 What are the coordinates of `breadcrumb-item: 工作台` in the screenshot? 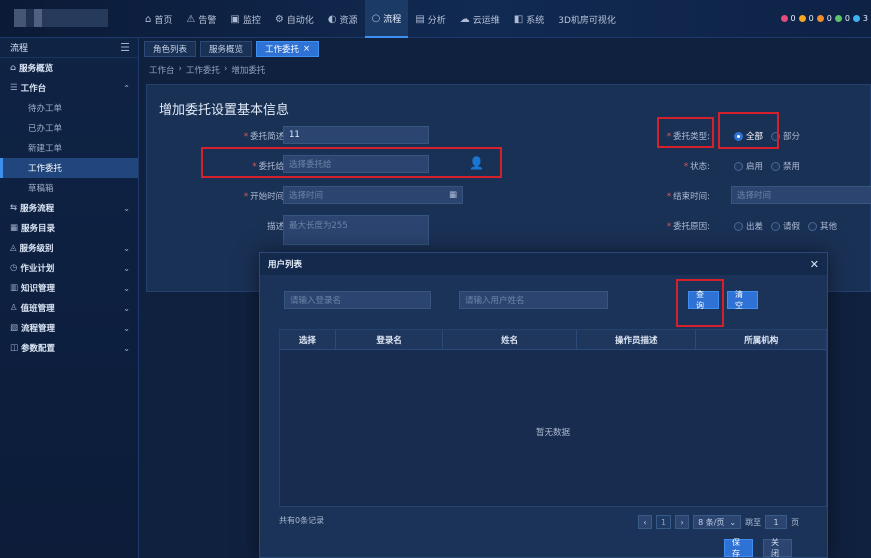 It's located at (162, 70).